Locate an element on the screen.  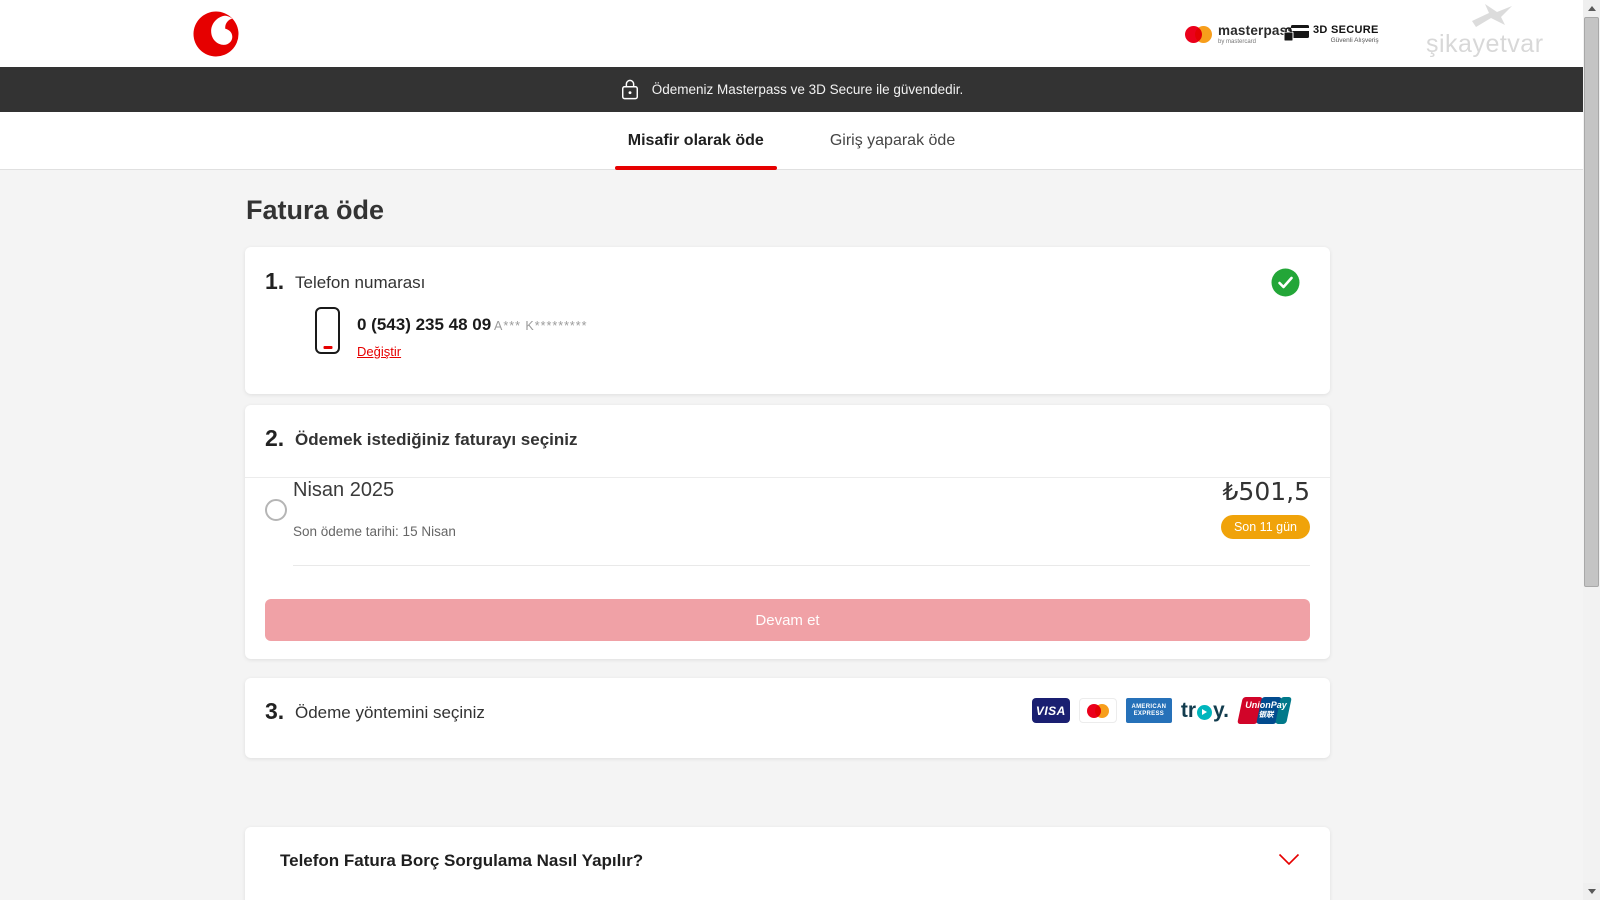
scroll-down-button is located at coordinates (1591, 891).